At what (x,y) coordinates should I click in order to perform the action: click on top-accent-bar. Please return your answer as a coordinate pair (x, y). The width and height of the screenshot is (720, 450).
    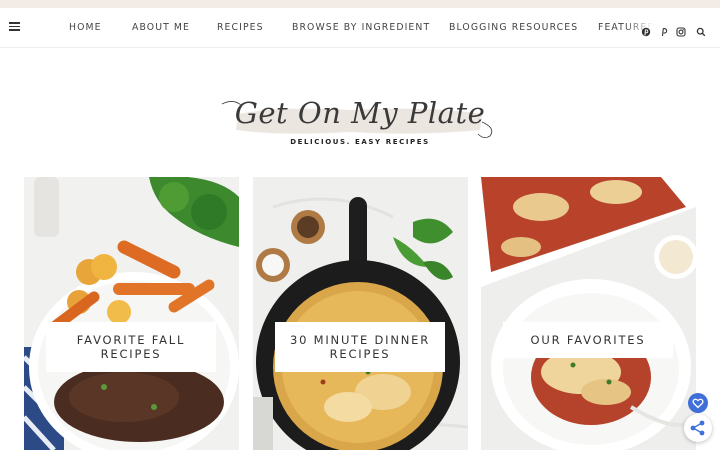
    Looking at the image, I should click on (360, 4).